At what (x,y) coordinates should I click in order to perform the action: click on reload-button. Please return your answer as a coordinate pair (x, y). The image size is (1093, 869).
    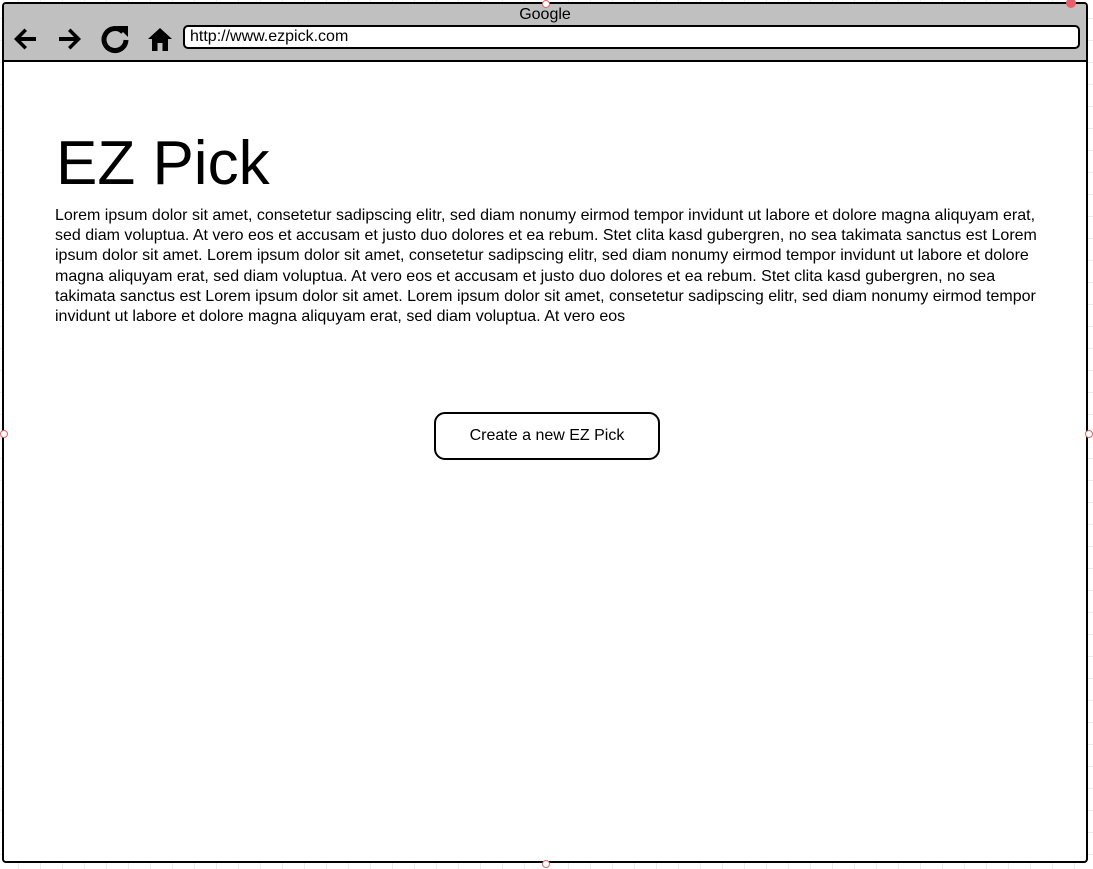
    Looking at the image, I should click on (115, 39).